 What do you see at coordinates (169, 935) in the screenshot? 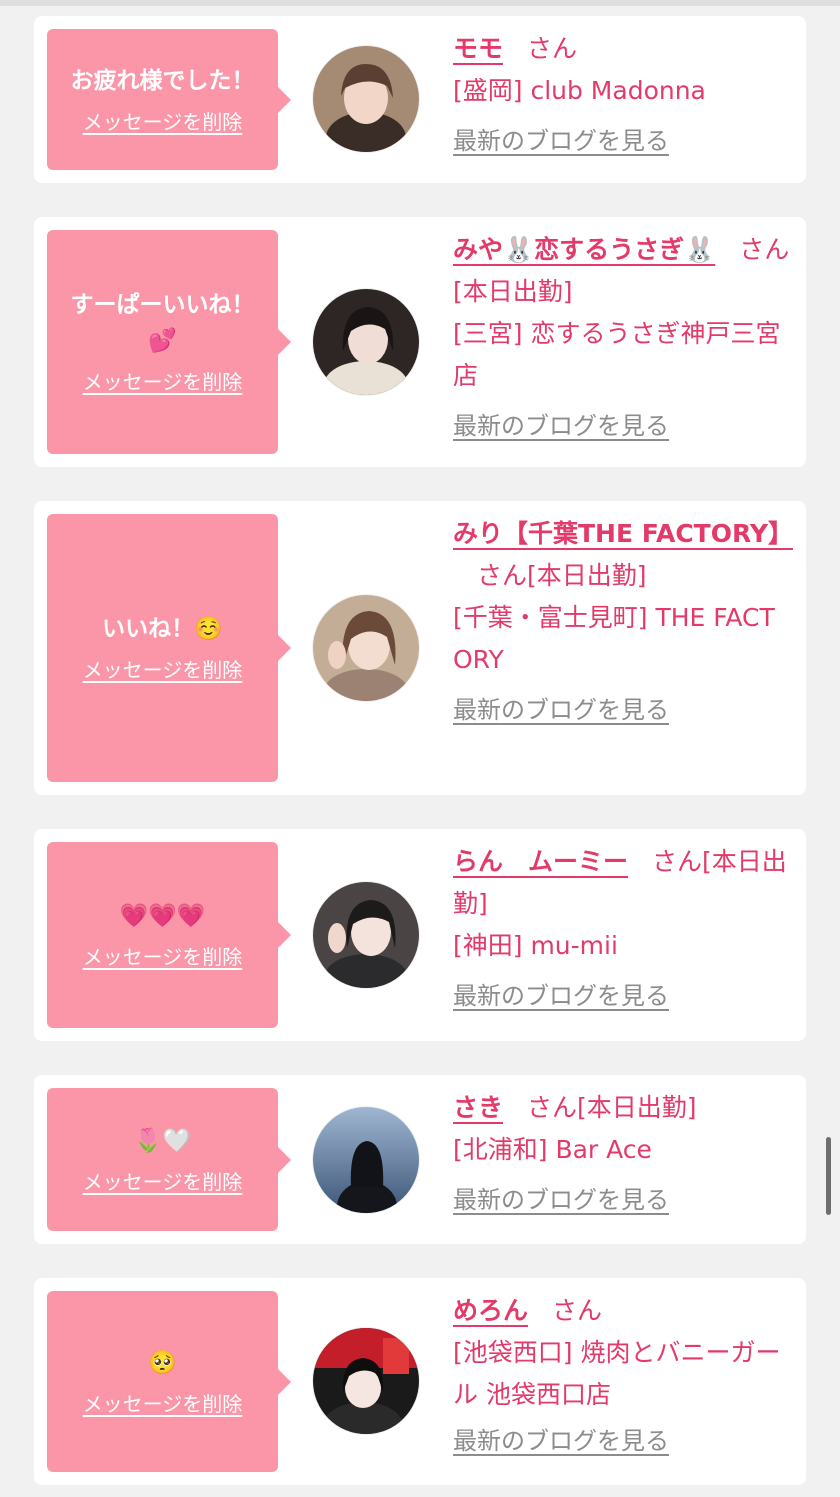
I see `message-bubble: 💗💗💗 メッセージを削除` at bounding box center [169, 935].